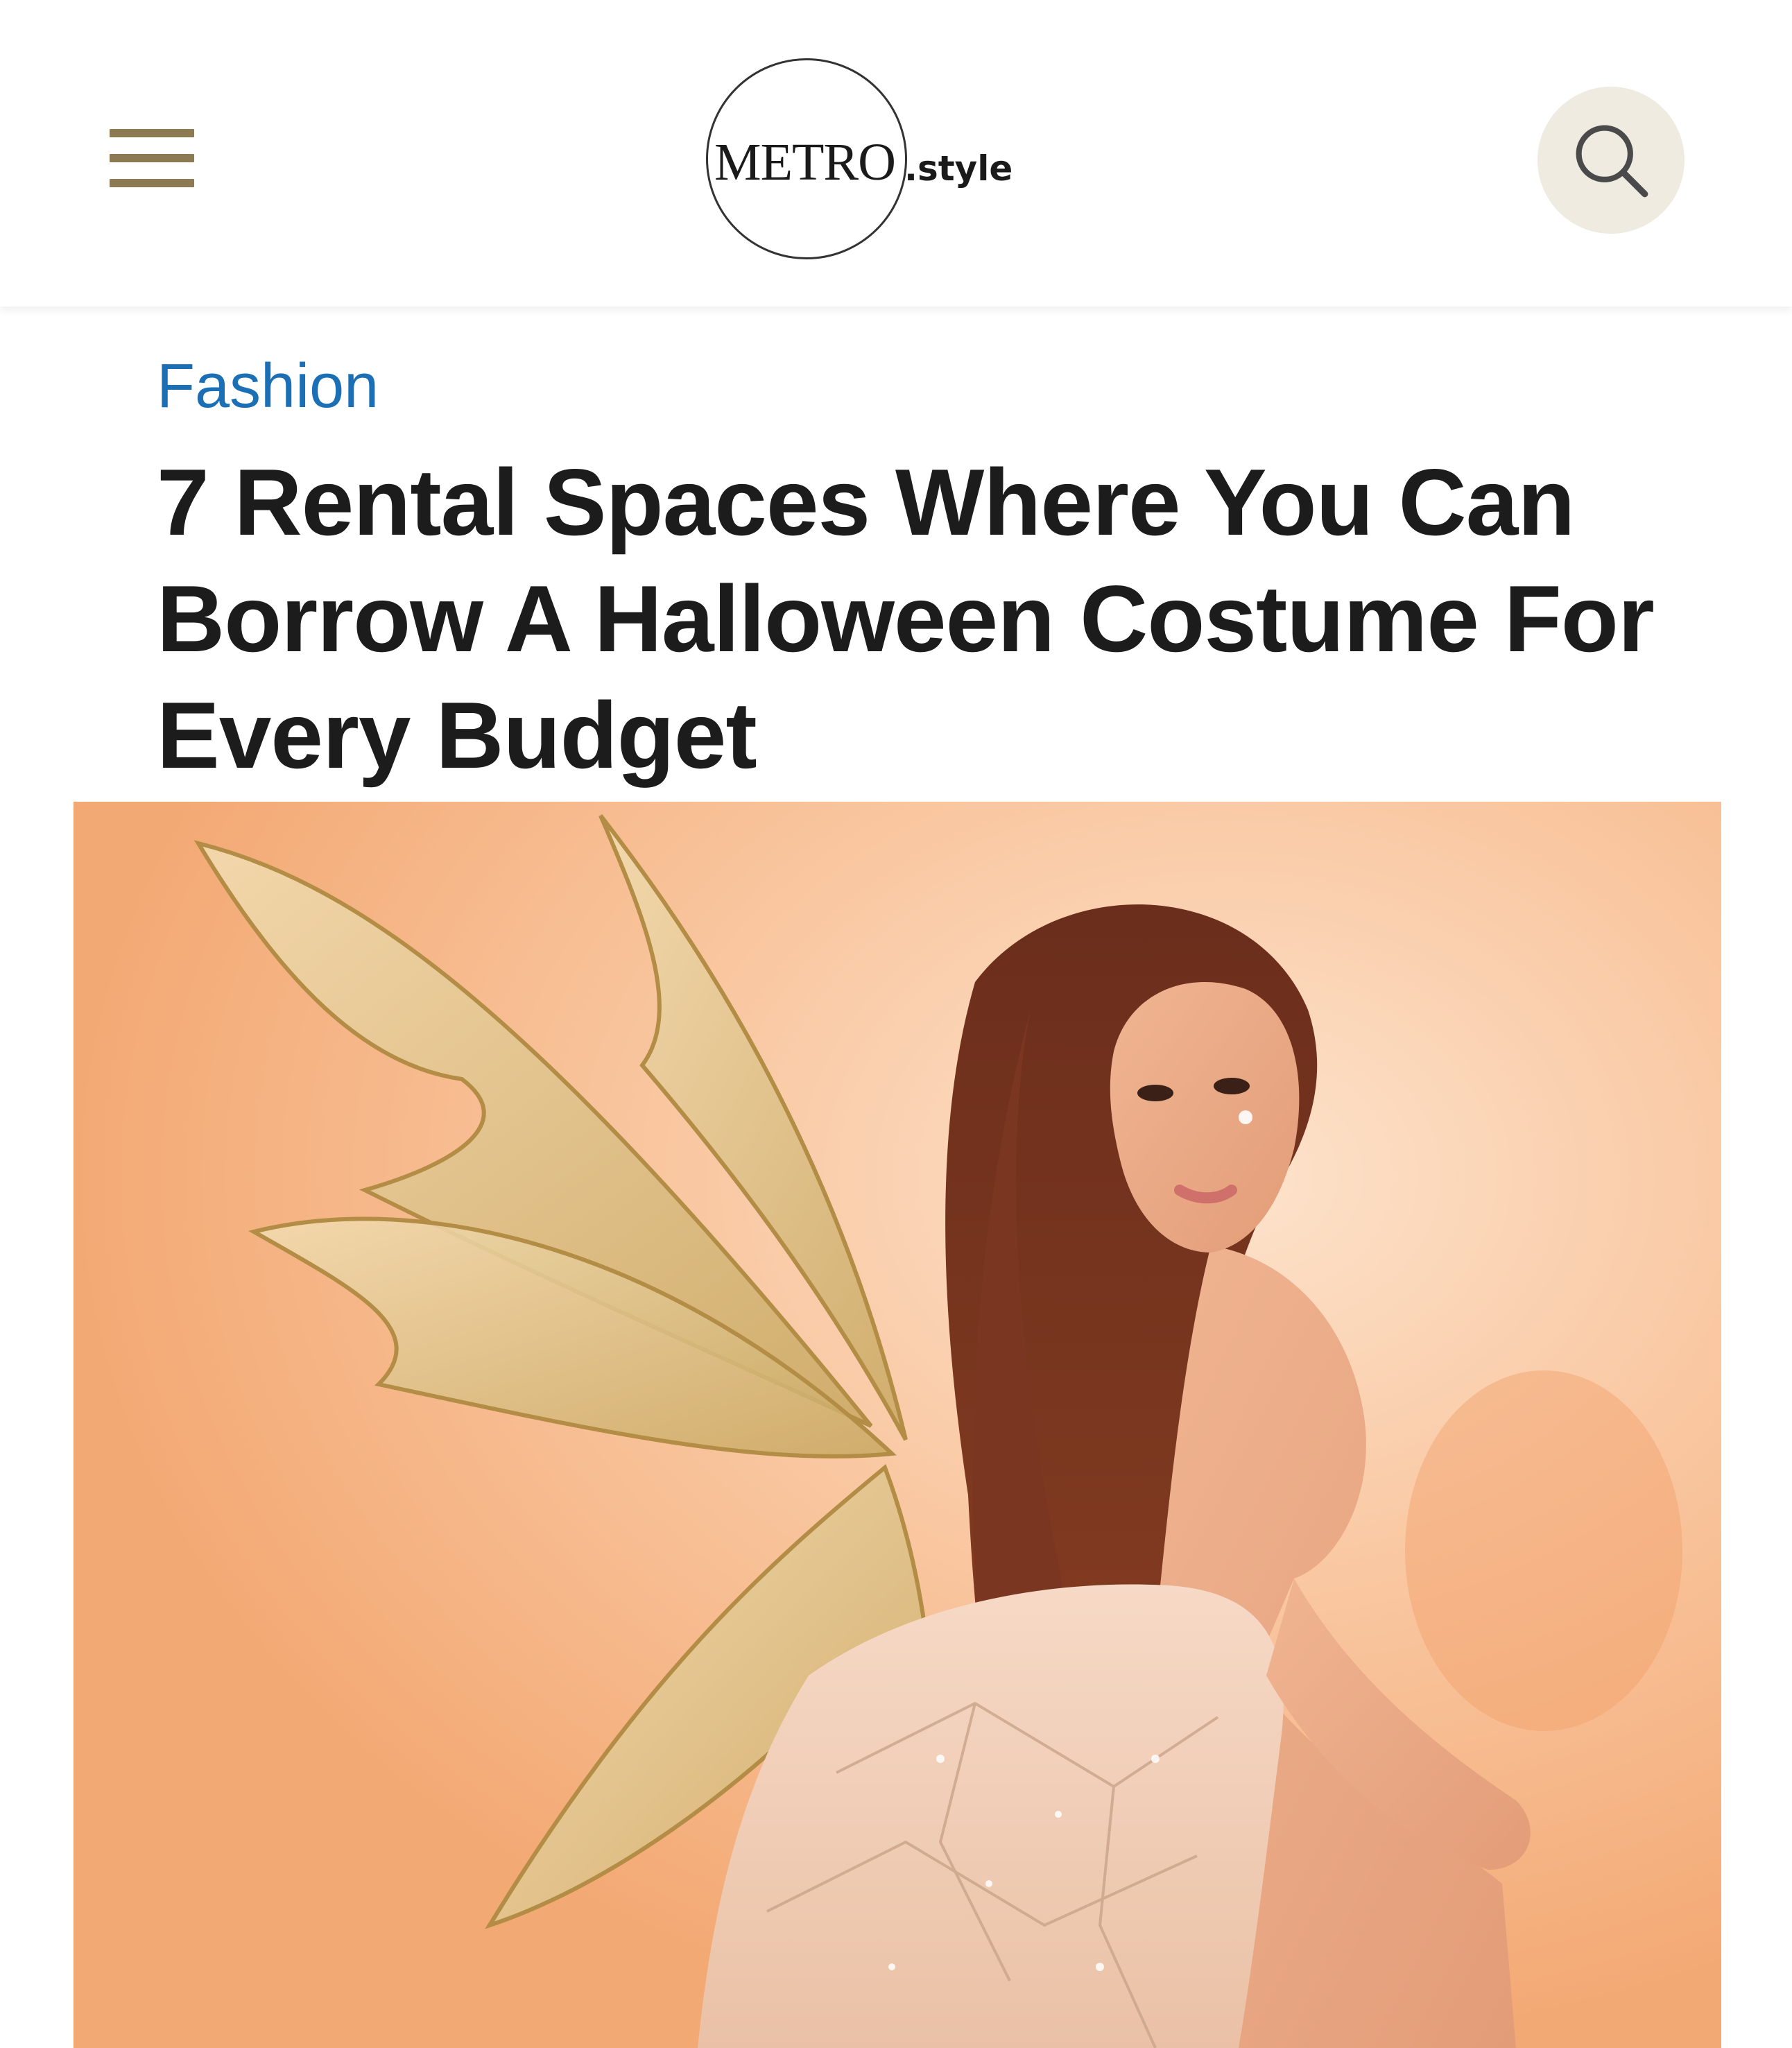  I want to click on logo-brand: METRO, so click(805, 162).